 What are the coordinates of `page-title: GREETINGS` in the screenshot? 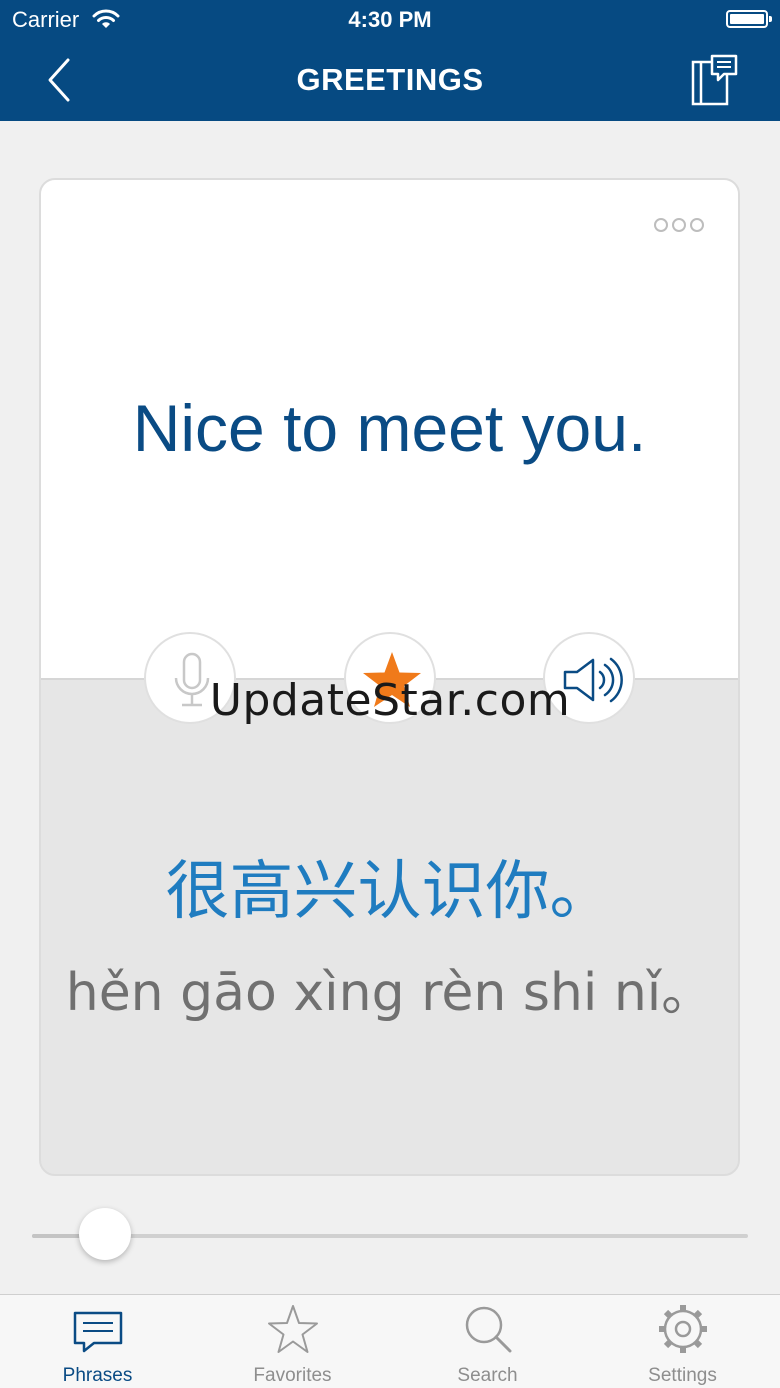 It's located at (390, 79).